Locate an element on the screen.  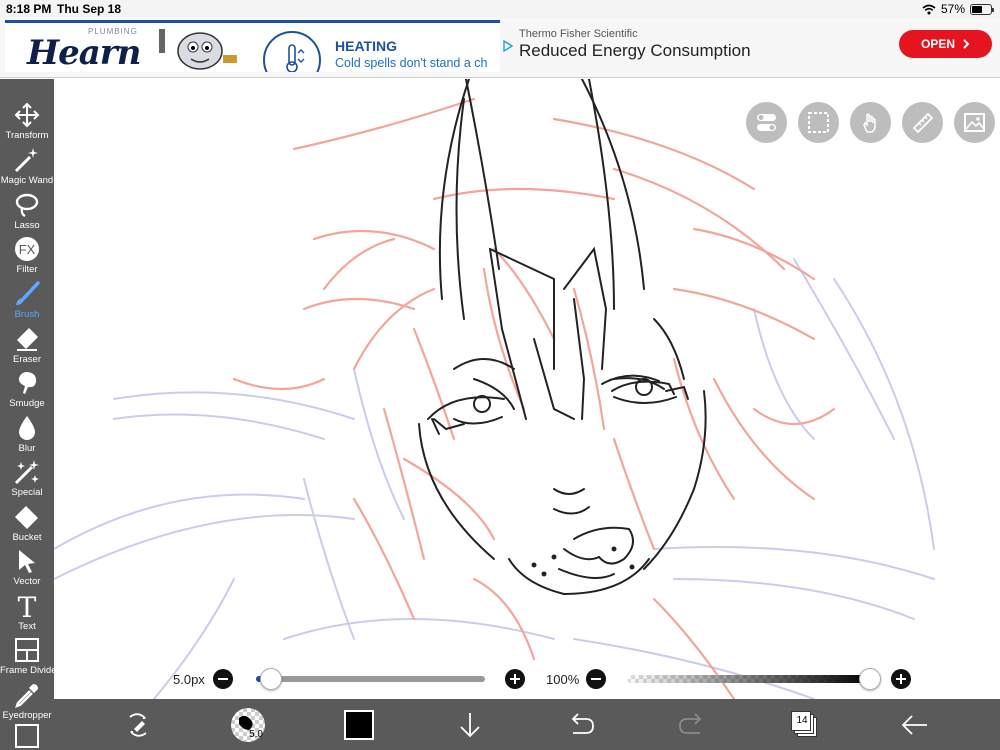
undo-button is located at coordinates (581, 725).